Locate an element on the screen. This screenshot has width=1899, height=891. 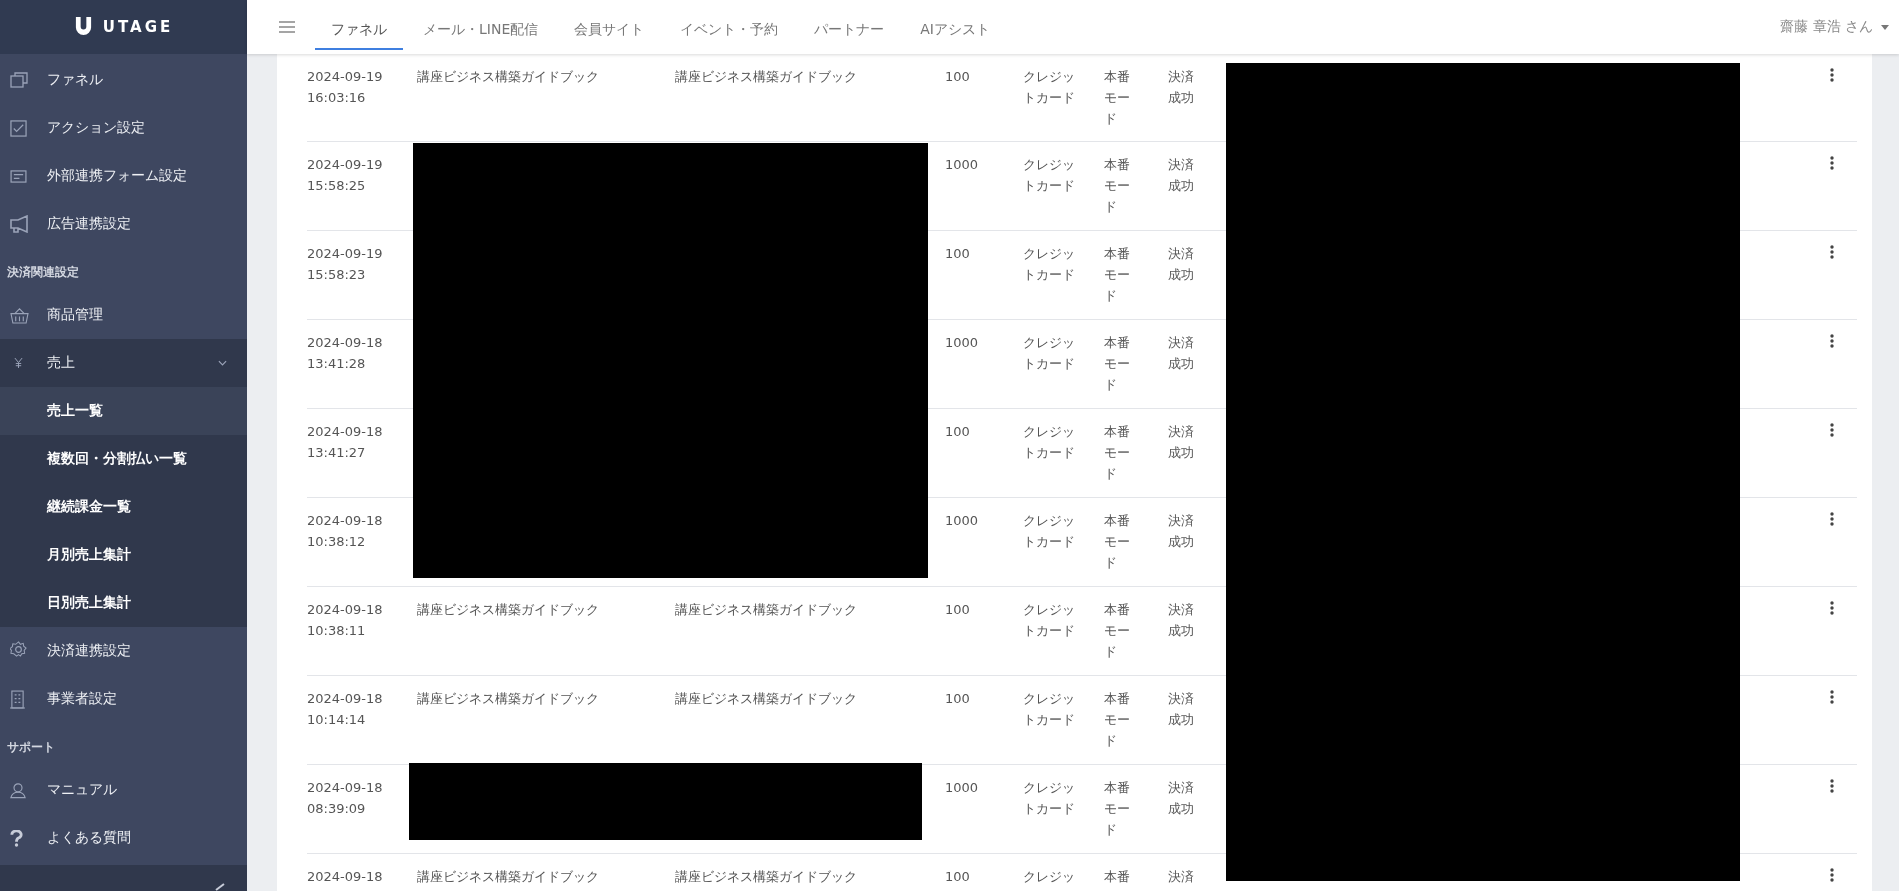
person-icon is located at coordinates (18, 790).